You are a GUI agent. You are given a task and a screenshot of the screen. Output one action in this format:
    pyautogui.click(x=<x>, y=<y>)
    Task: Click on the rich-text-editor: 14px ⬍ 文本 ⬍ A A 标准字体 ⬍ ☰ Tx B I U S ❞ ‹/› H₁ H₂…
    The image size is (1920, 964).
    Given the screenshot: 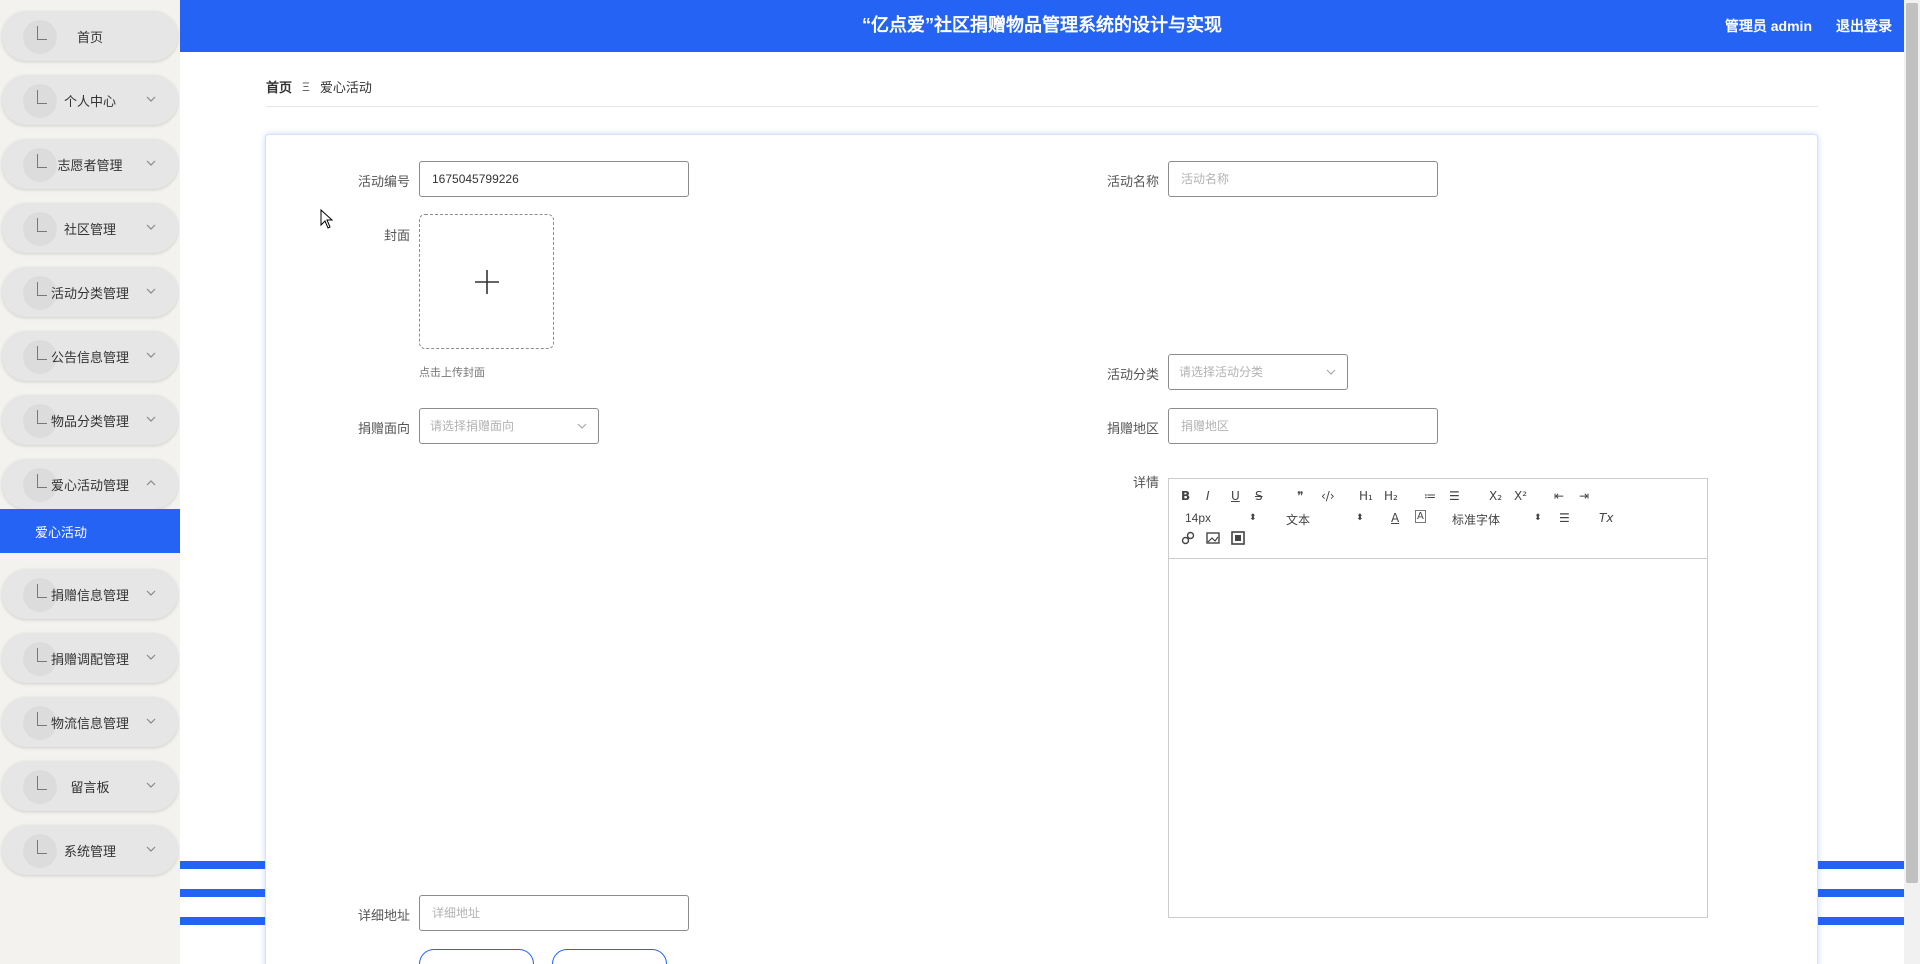 What is the action you would take?
    pyautogui.click(x=1438, y=698)
    